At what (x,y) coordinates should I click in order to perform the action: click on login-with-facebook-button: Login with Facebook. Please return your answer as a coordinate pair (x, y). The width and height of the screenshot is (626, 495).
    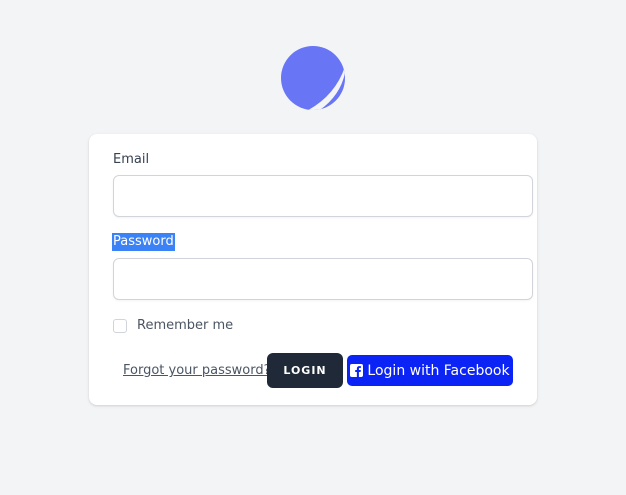
    Looking at the image, I should click on (430, 370).